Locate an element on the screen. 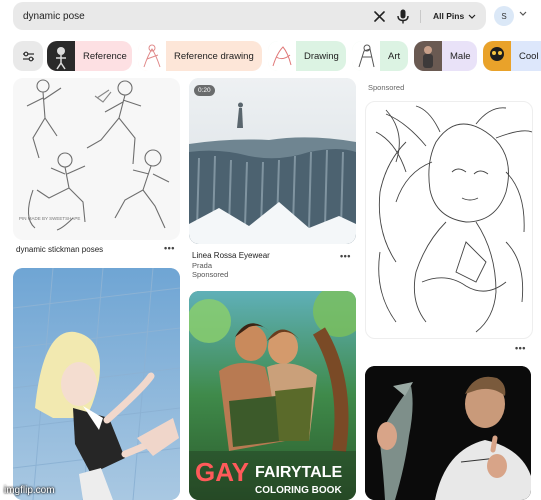  glacier-image is located at coordinates (272, 161).